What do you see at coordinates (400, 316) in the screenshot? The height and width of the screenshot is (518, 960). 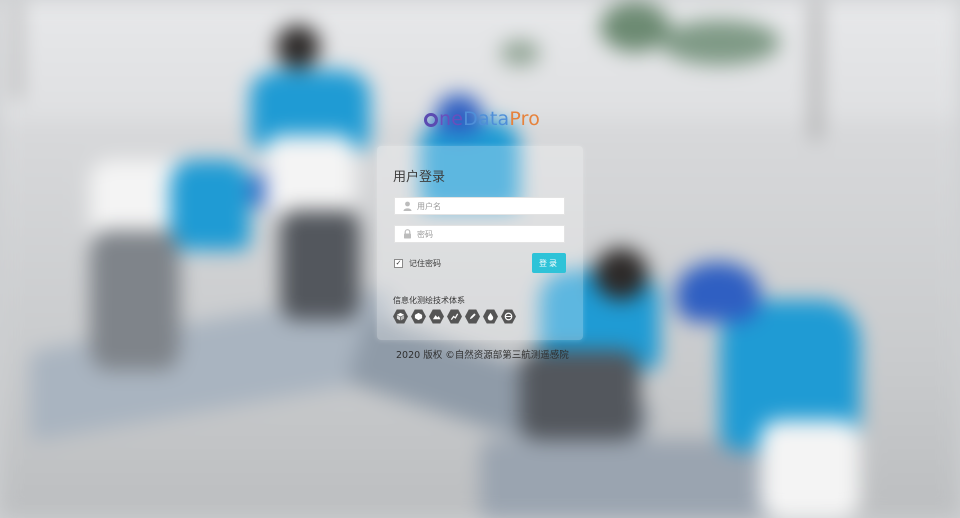 I see `cube-icon` at bounding box center [400, 316].